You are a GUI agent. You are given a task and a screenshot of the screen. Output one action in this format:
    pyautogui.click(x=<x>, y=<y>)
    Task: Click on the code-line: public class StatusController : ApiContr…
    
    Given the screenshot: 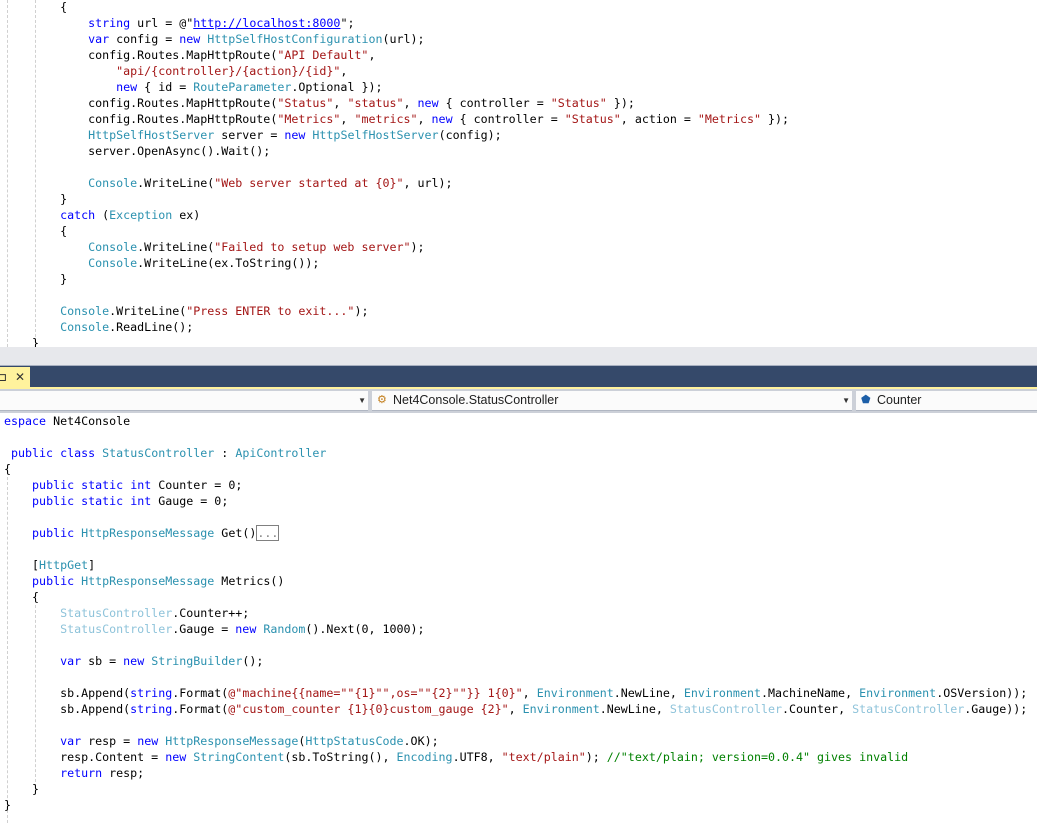 What is the action you would take?
    pyautogui.click(x=515, y=453)
    